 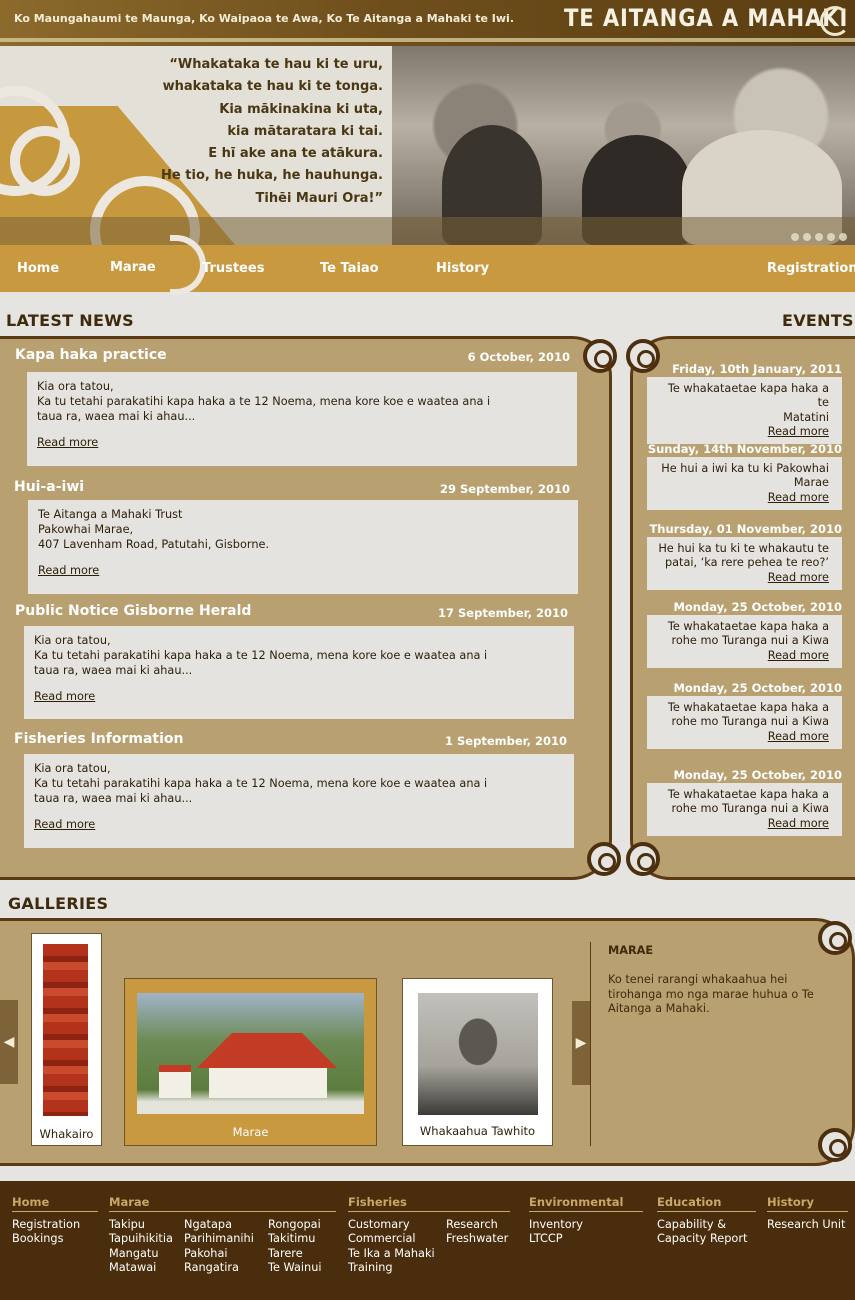 I want to click on whakairo-thumbnail, so click(x=65, y=1030).